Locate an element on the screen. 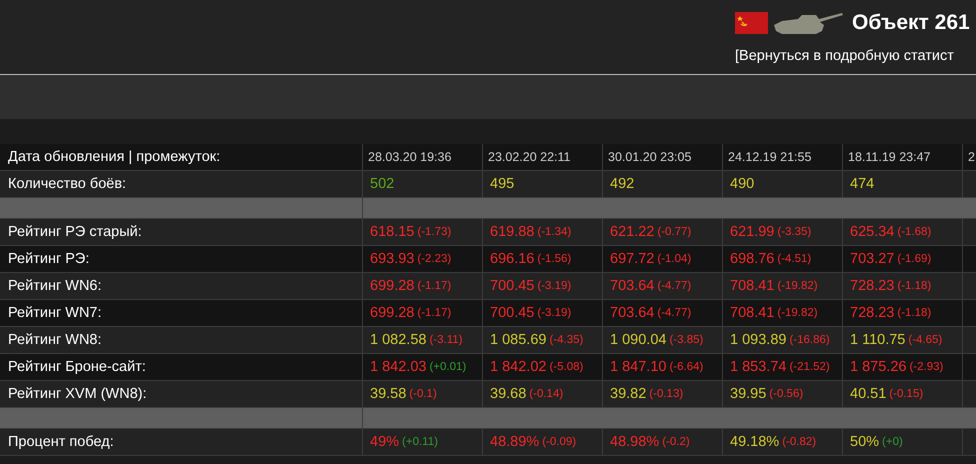  stat-value: 490 is located at coordinates (742, 184).